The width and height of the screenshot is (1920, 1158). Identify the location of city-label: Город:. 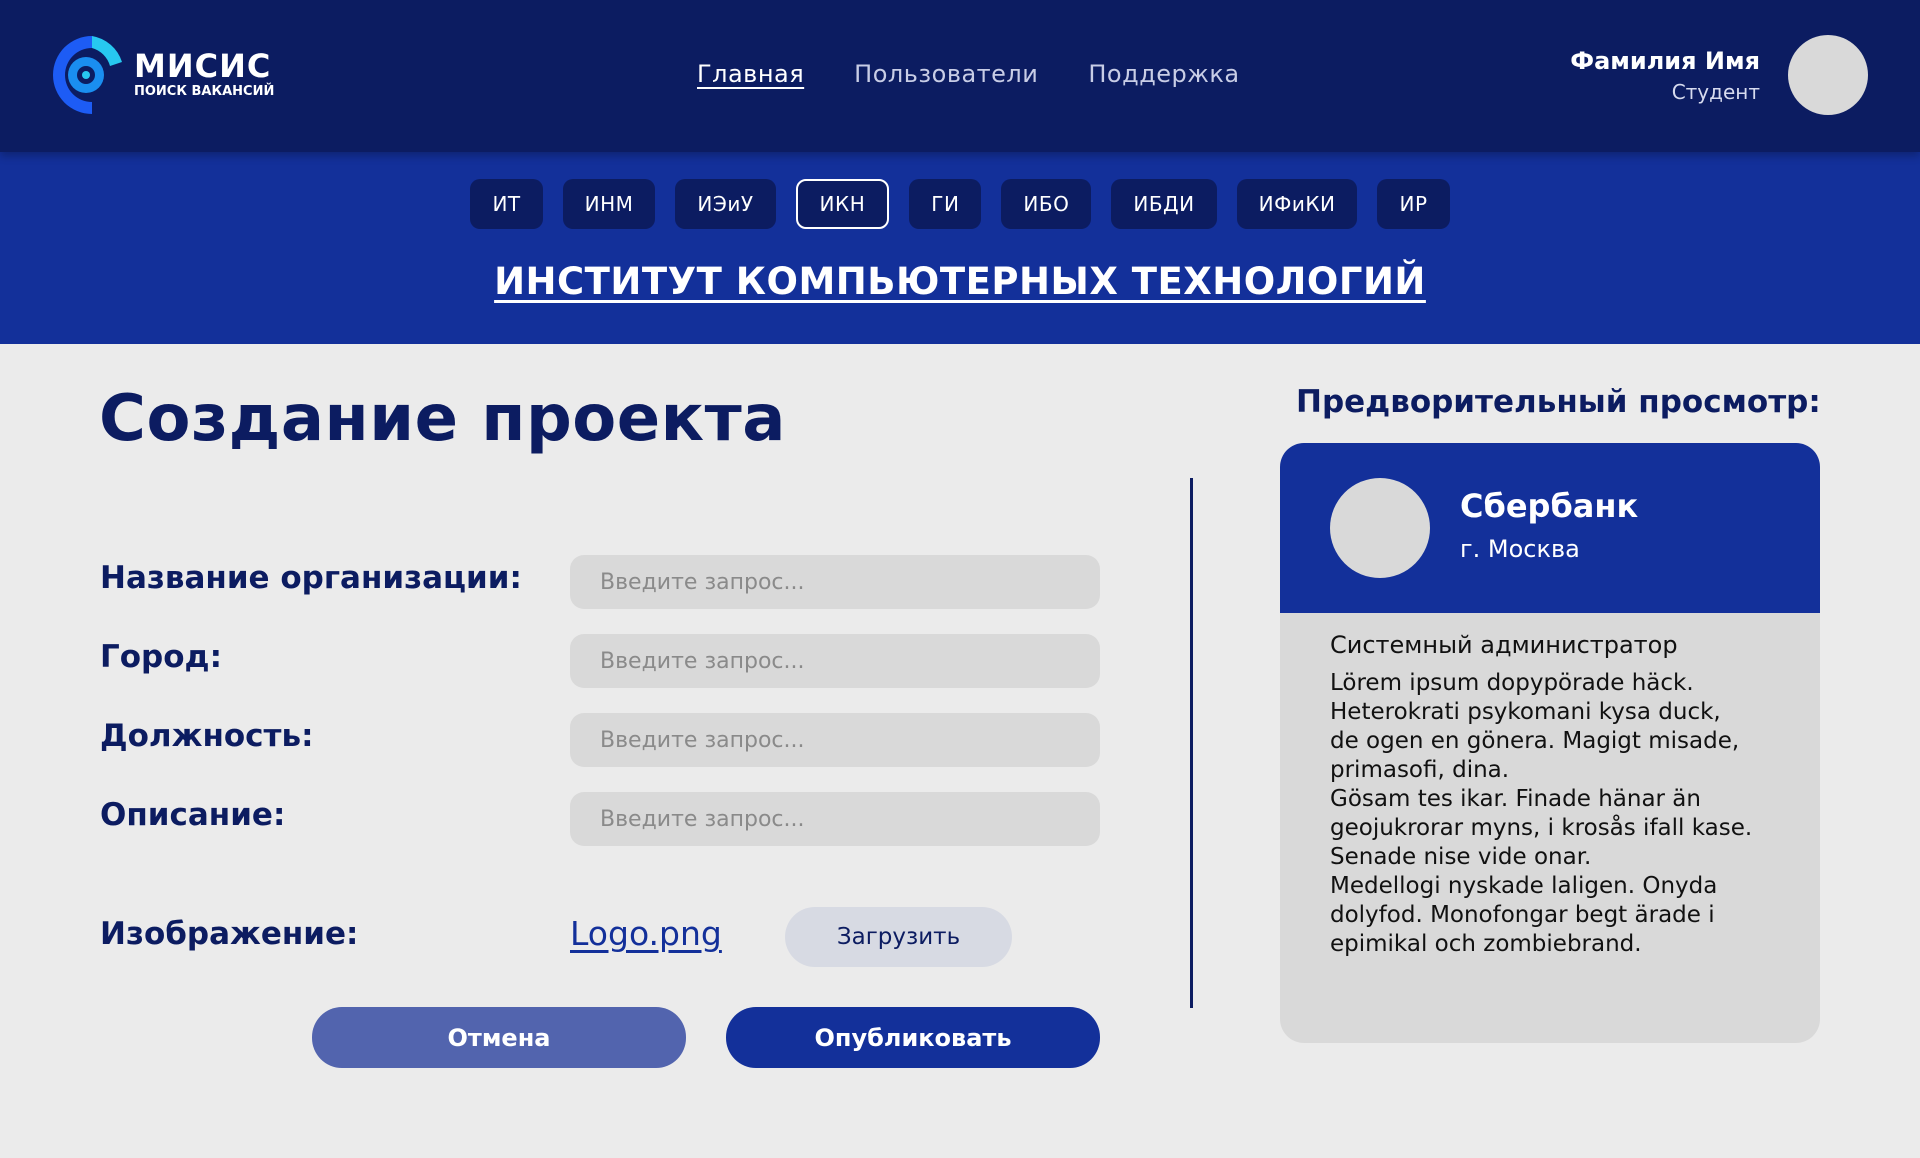
(161, 657).